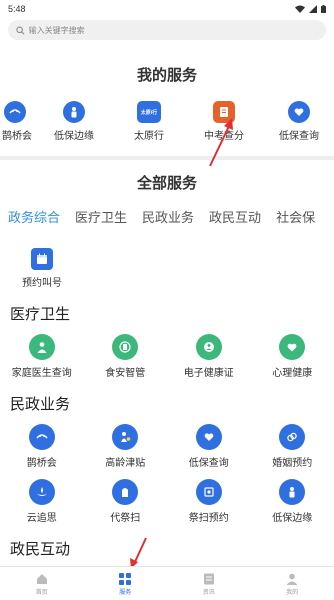 This screenshot has height=600, width=334. Describe the element at coordinates (125, 373) in the screenshot. I see `service-label: 食安智管` at that location.